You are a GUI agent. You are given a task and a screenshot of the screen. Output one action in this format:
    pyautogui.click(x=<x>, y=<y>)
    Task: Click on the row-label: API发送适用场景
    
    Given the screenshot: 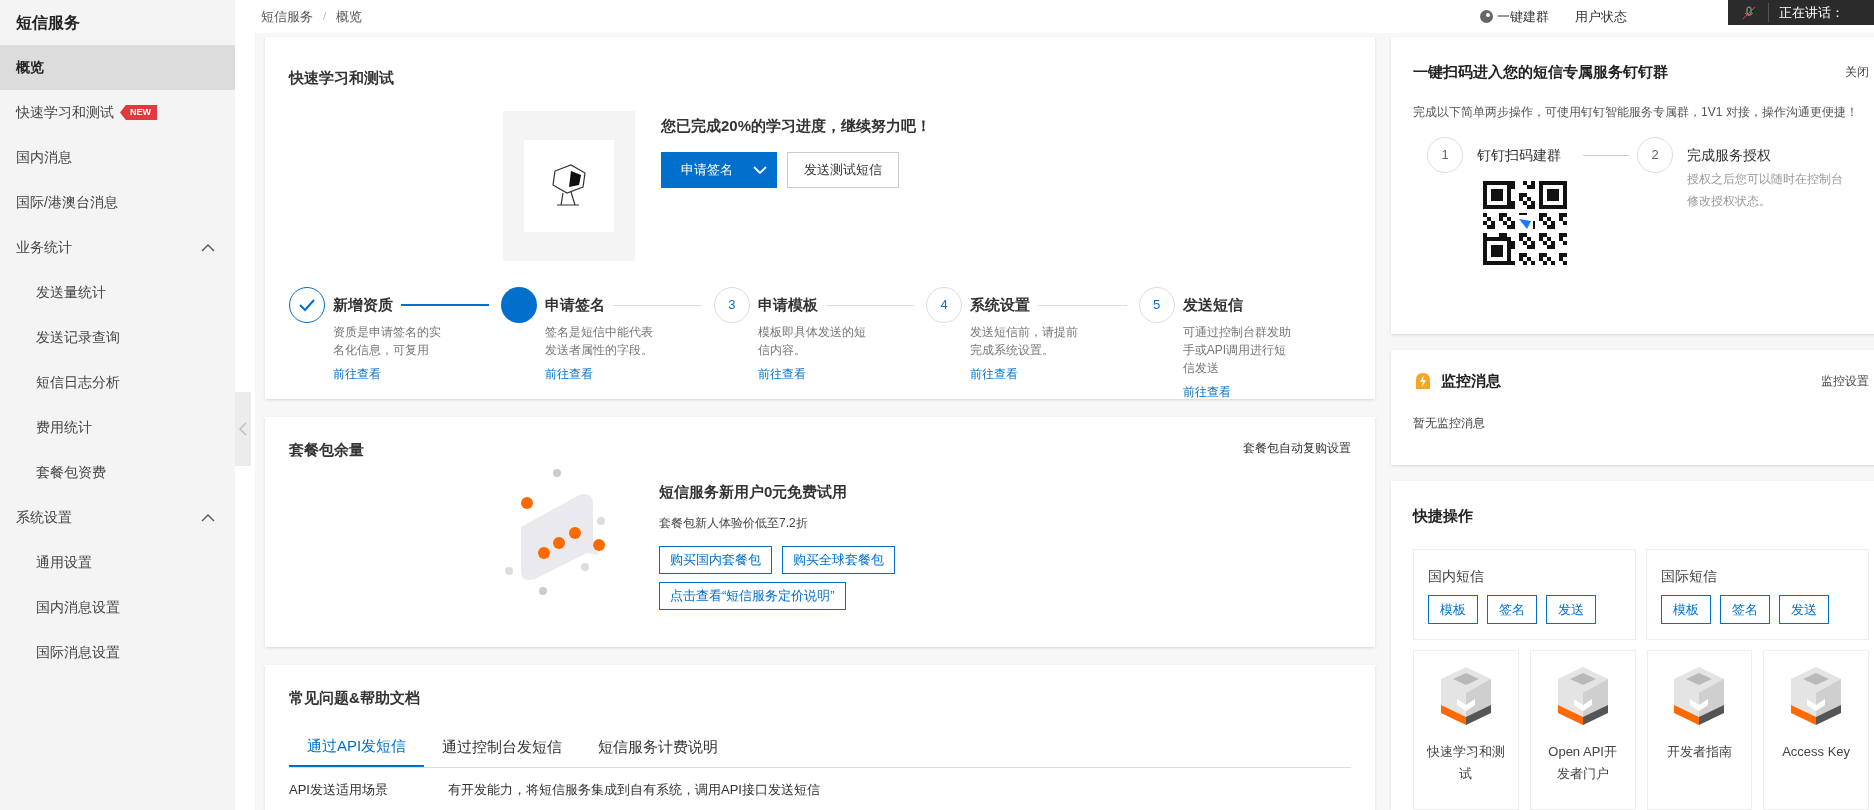 What is the action you would take?
    pyautogui.click(x=338, y=790)
    